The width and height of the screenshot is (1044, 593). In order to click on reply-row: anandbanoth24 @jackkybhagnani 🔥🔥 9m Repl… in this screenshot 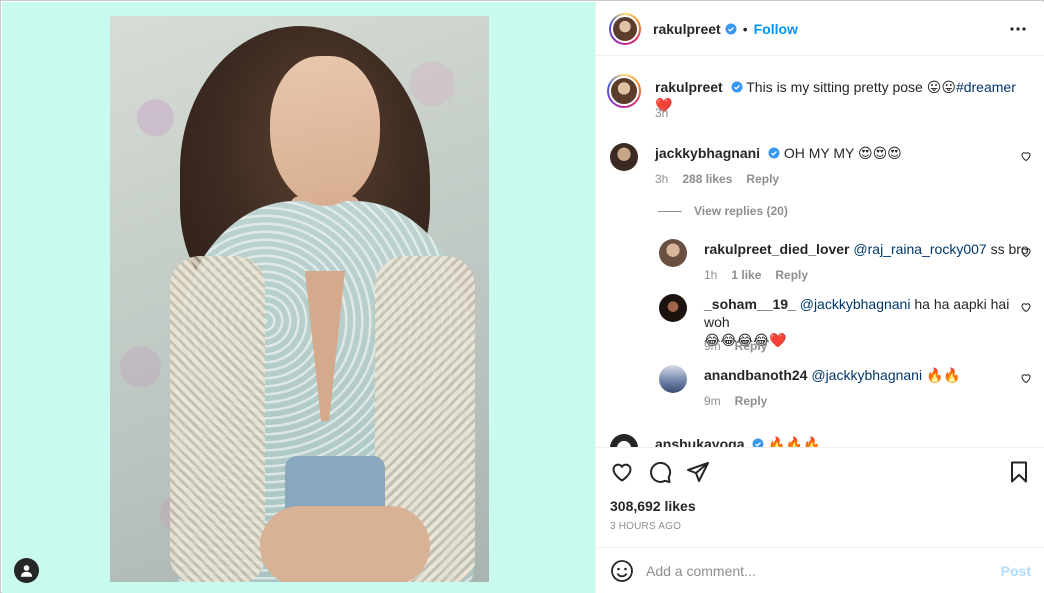, I will do `click(820, 390)`.